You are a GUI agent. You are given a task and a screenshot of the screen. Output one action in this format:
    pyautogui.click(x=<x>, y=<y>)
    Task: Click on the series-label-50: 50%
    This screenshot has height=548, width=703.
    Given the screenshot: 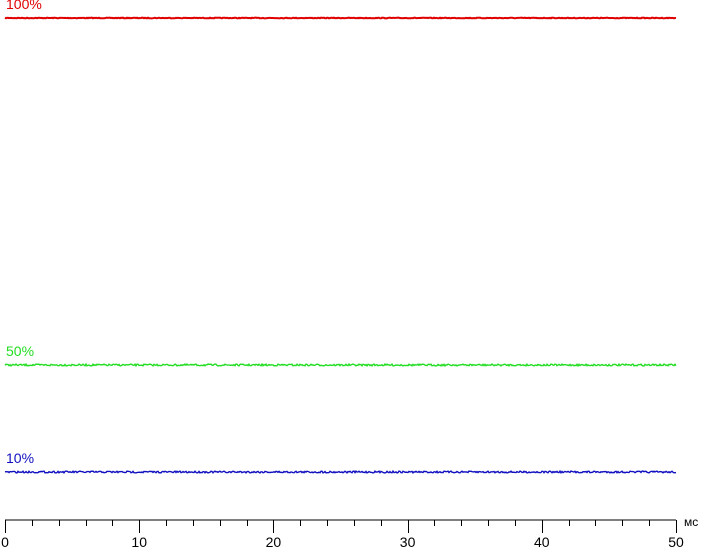 What is the action you would take?
    pyautogui.click(x=20, y=351)
    